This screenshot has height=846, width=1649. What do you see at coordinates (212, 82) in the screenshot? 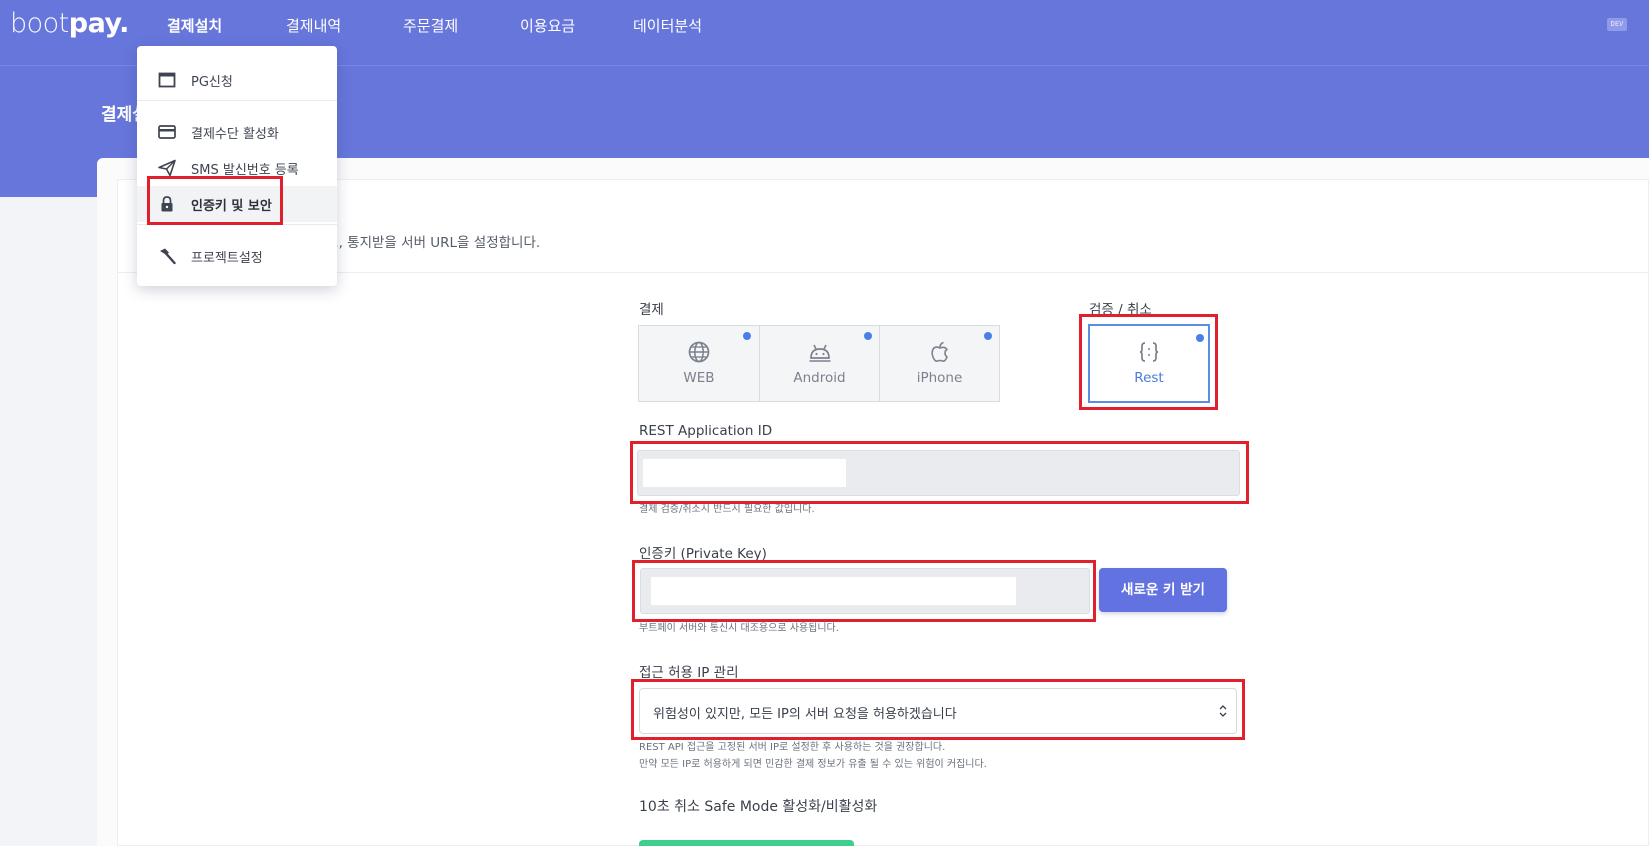
I see `menu-item-pg-apply-label: PG신청` at bounding box center [212, 82].